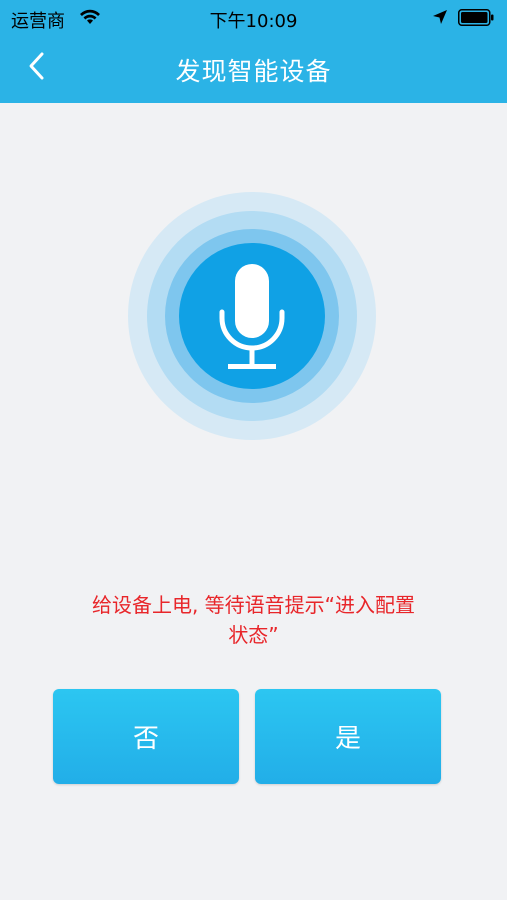 The height and width of the screenshot is (900, 507). Describe the element at coordinates (253, 635) in the screenshot. I see `instruction-line-2: 状态”` at that location.